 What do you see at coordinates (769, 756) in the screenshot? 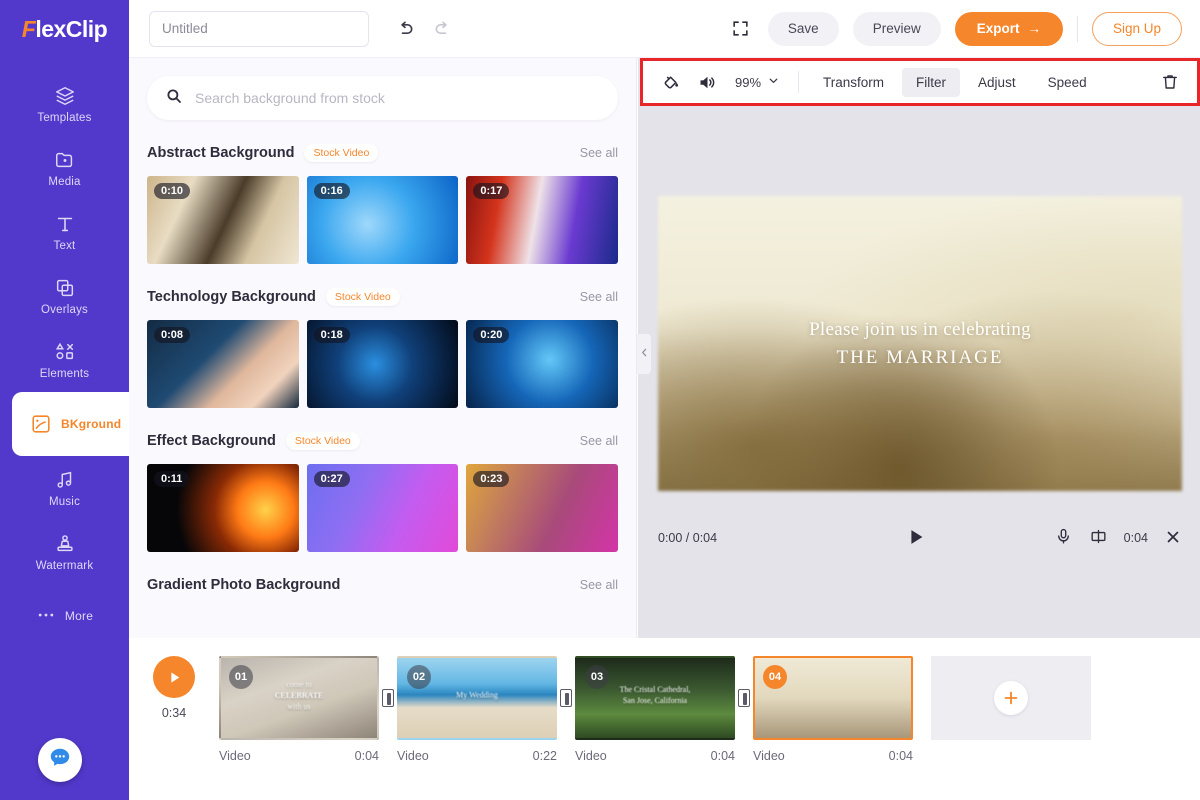
I see `clip-type-label: Video` at bounding box center [769, 756].